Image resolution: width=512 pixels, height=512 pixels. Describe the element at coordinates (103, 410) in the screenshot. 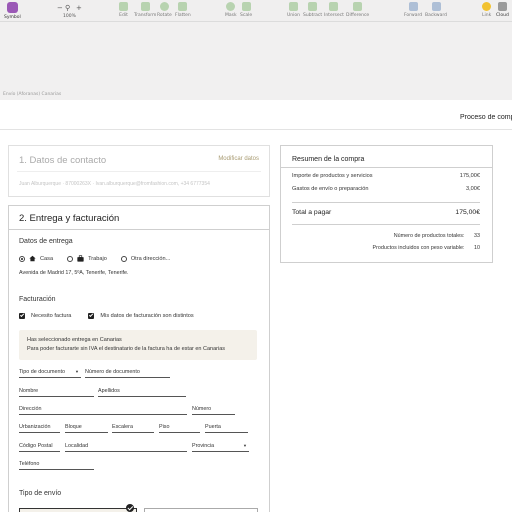

I see `address-field: Dirección` at that location.